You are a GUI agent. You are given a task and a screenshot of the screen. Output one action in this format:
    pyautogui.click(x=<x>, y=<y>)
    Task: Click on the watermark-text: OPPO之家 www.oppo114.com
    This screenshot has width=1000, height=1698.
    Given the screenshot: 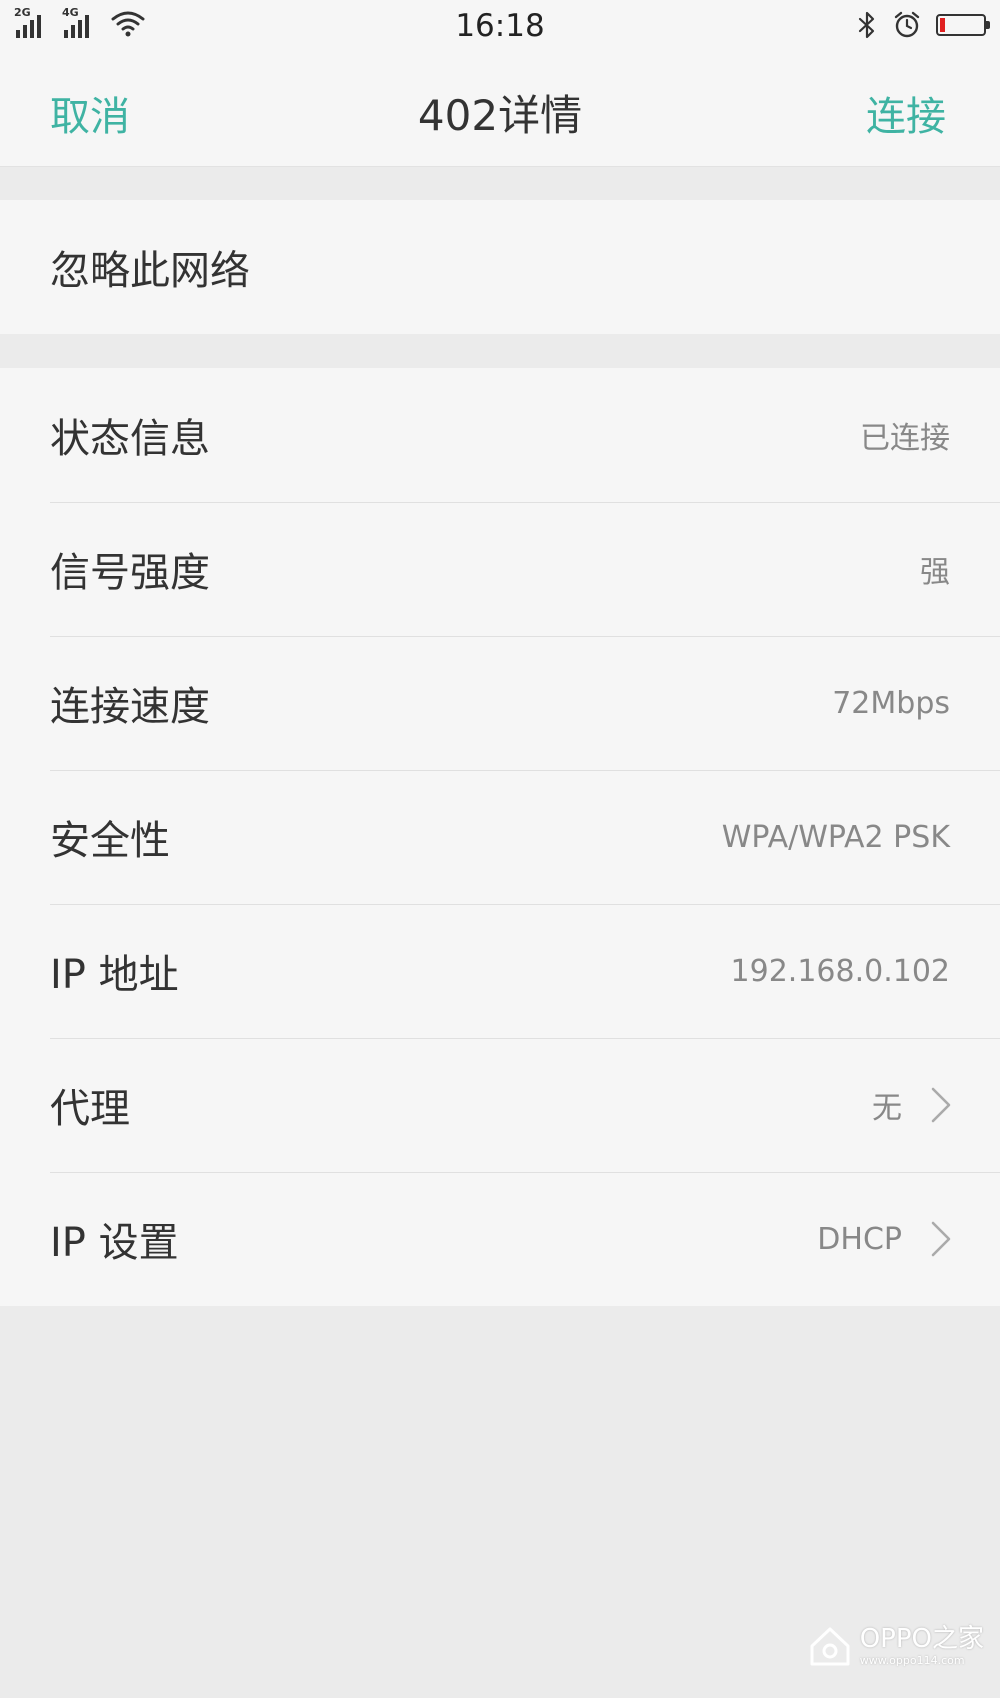 What is the action you would take?
    pyautogui.click(x=922, y=1646)
    